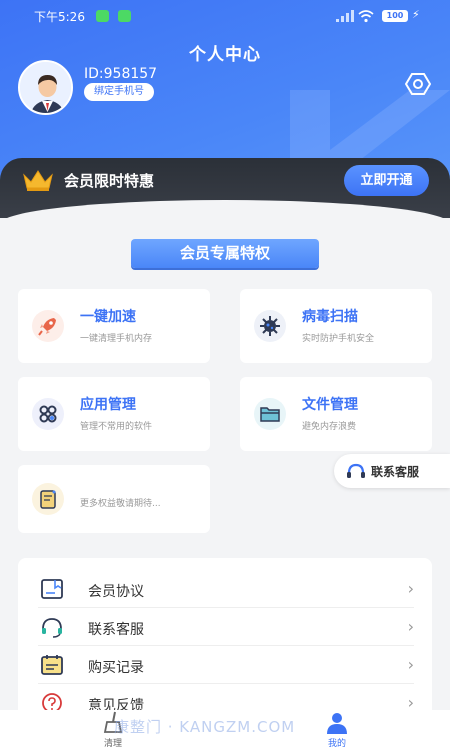 This screenshot has width=450, height=750. I want to click on menu-item-label: 购买记录, so click(116, 668).